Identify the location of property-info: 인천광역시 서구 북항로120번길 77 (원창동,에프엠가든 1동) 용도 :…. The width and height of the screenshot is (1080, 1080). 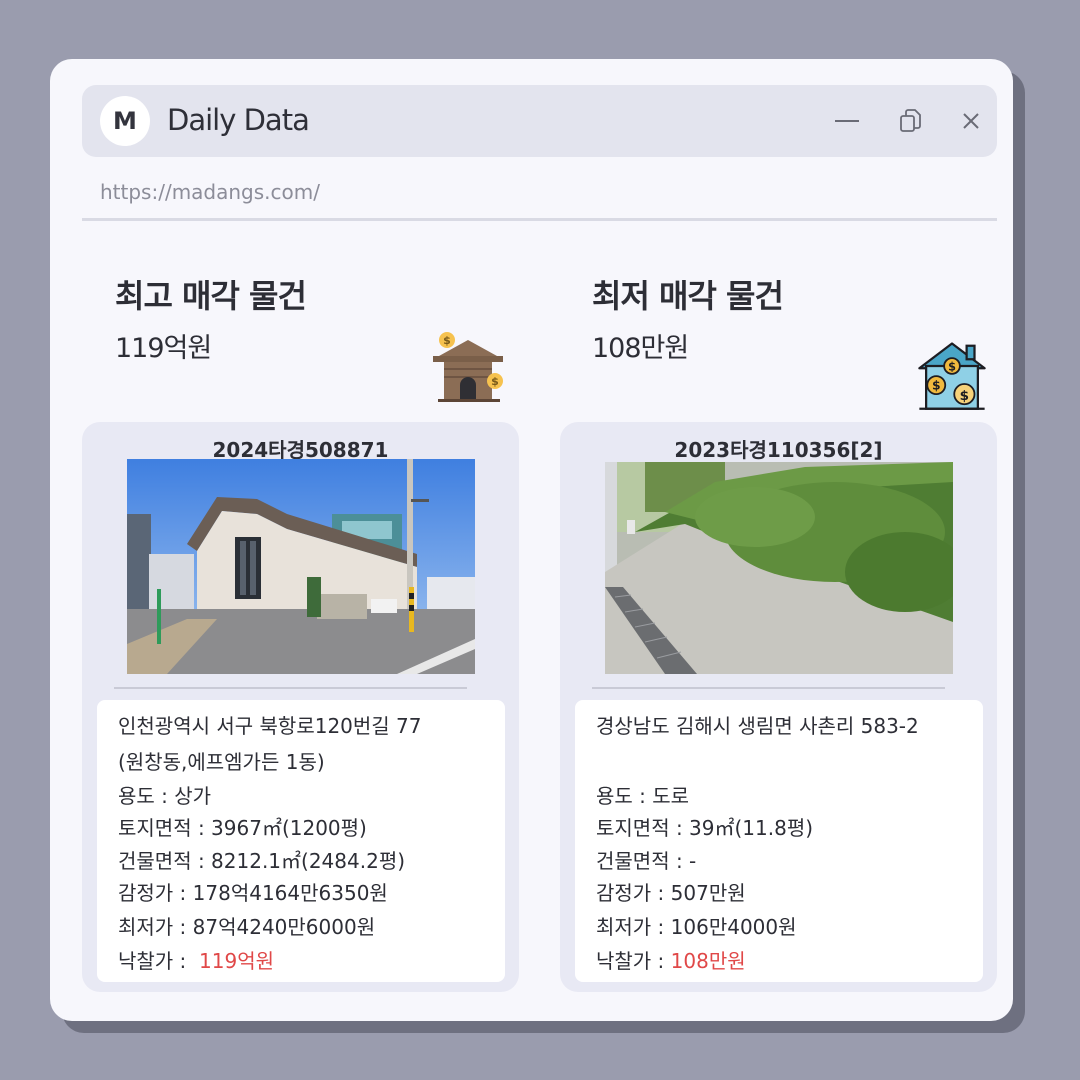
(301, 841).